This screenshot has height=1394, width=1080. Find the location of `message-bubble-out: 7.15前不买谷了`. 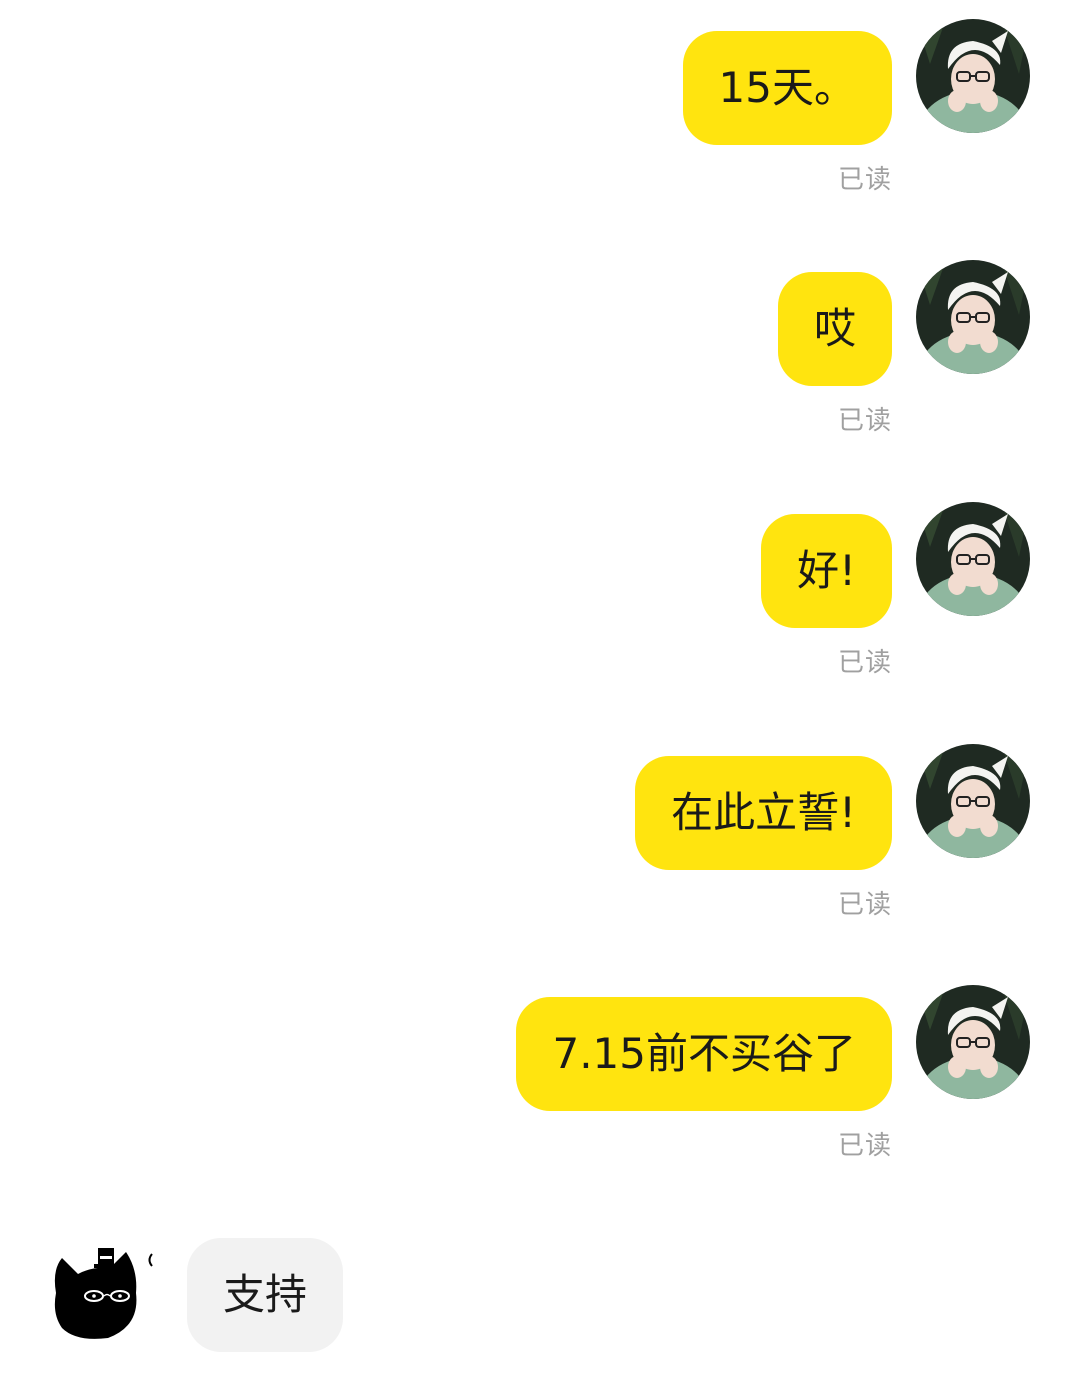

message-bubble-out: 7.15前不买谷了 is located at coordinates (704, 1054).